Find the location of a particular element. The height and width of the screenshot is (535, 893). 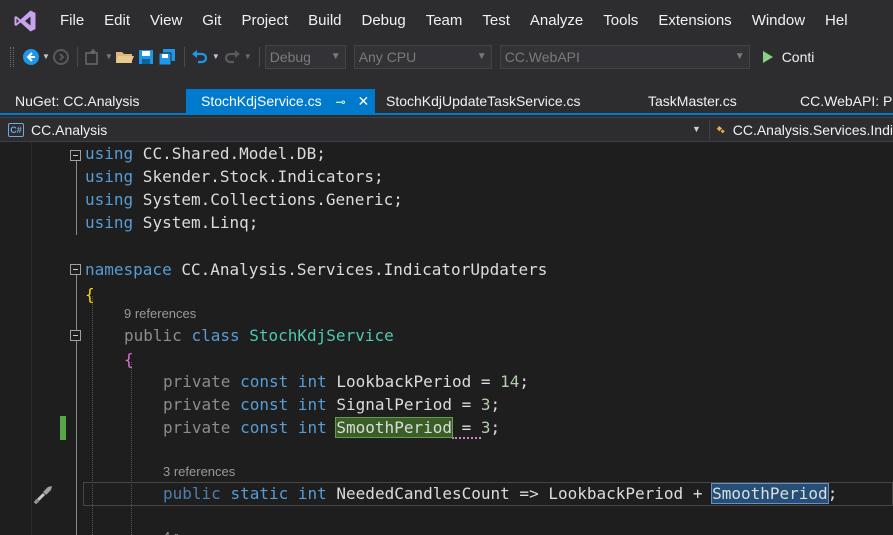

code-line-using: using CC.Shared.Model.DB; is located at coordinates (205, 153).